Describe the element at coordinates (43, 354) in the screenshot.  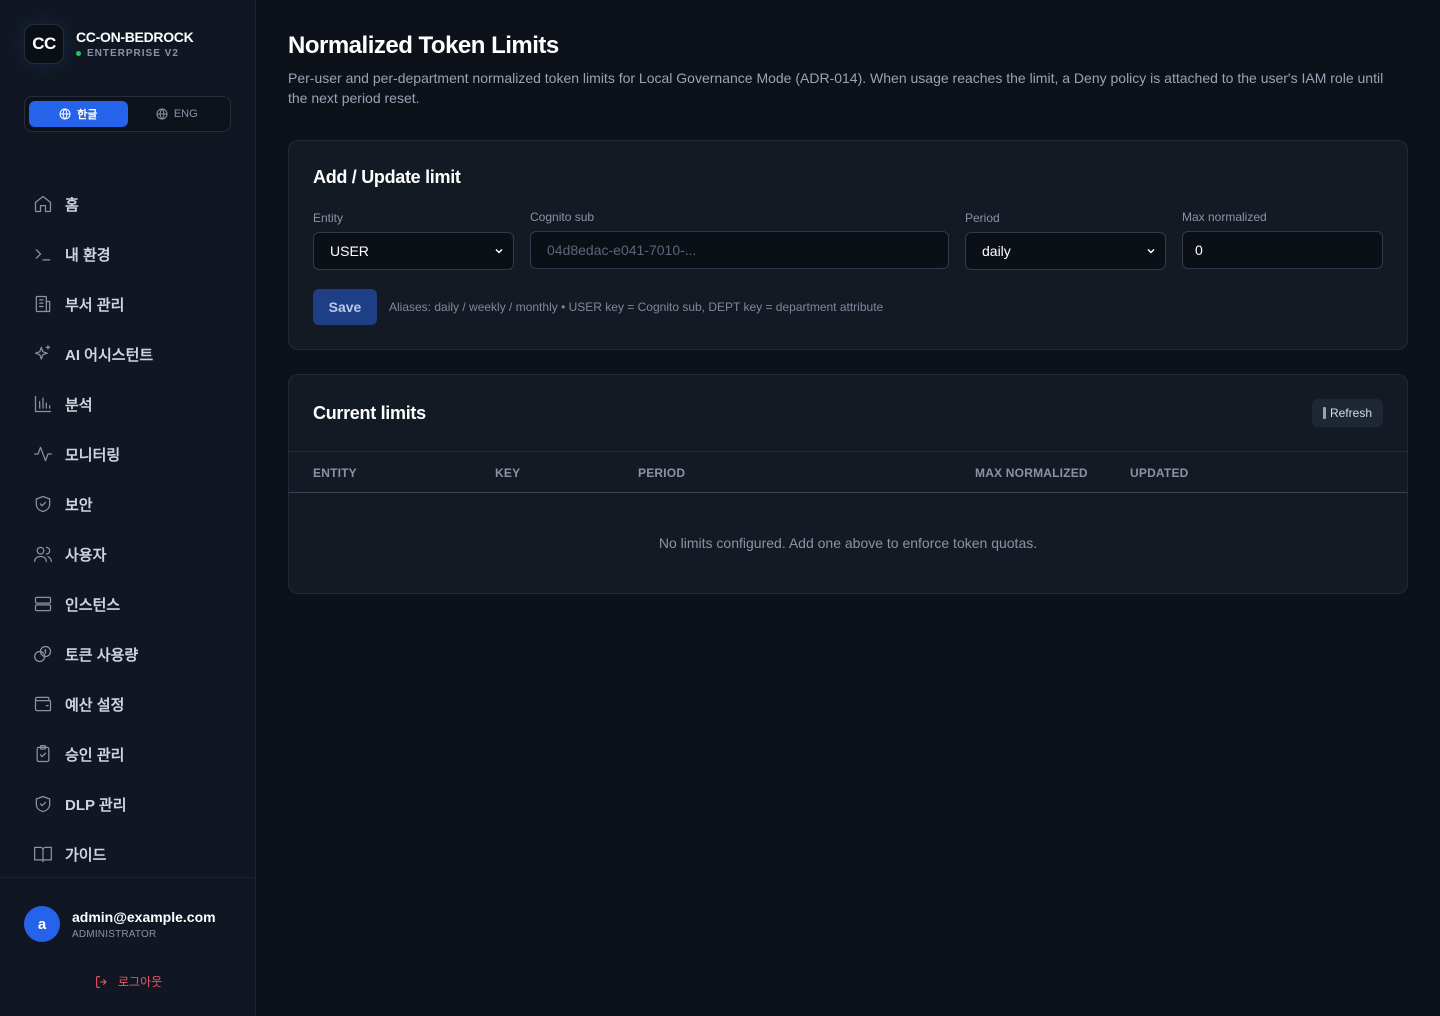
I see `sparkles-icon` at that location.